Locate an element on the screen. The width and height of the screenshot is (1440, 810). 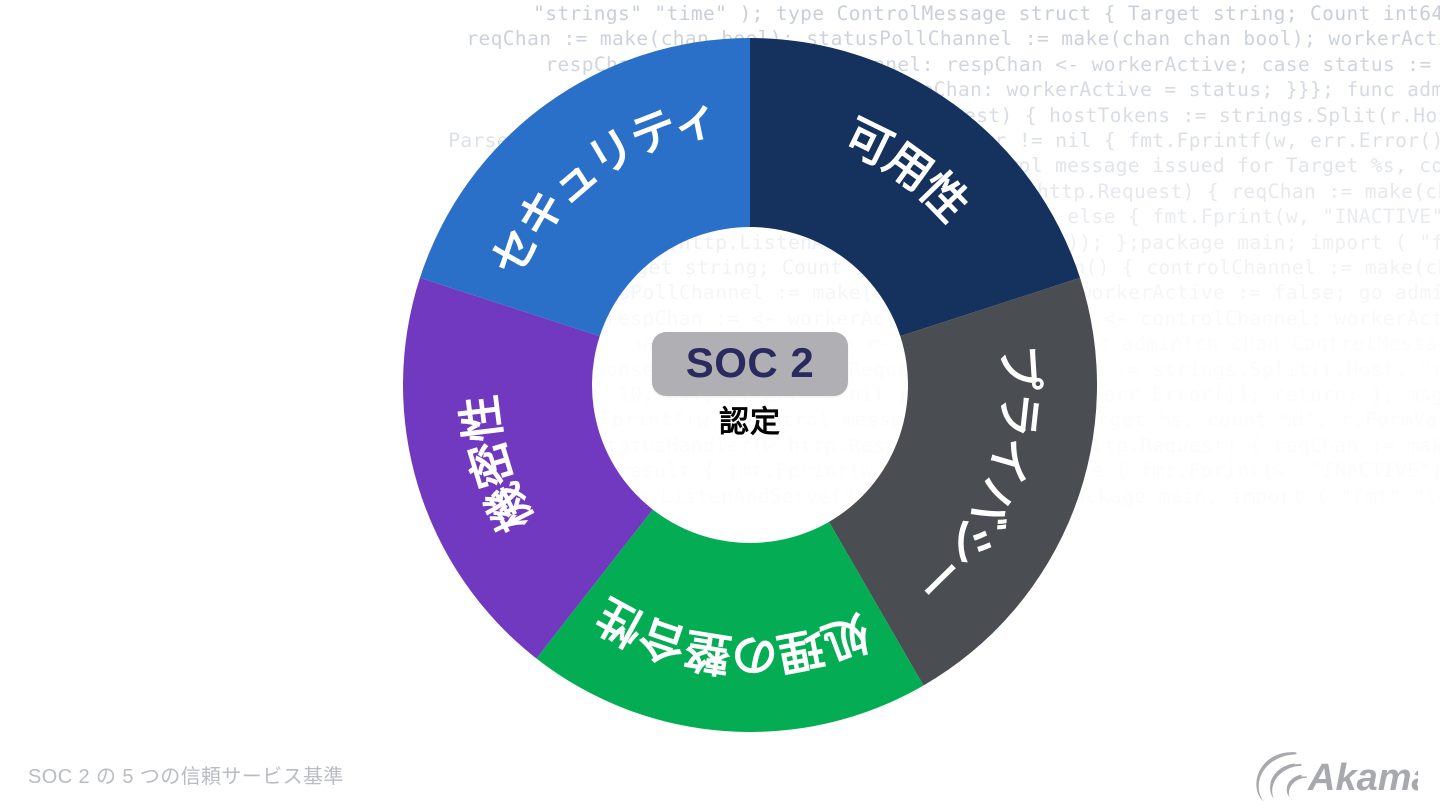
soc2-badge-label: SOC 2 is located at coordinates (750, 362).